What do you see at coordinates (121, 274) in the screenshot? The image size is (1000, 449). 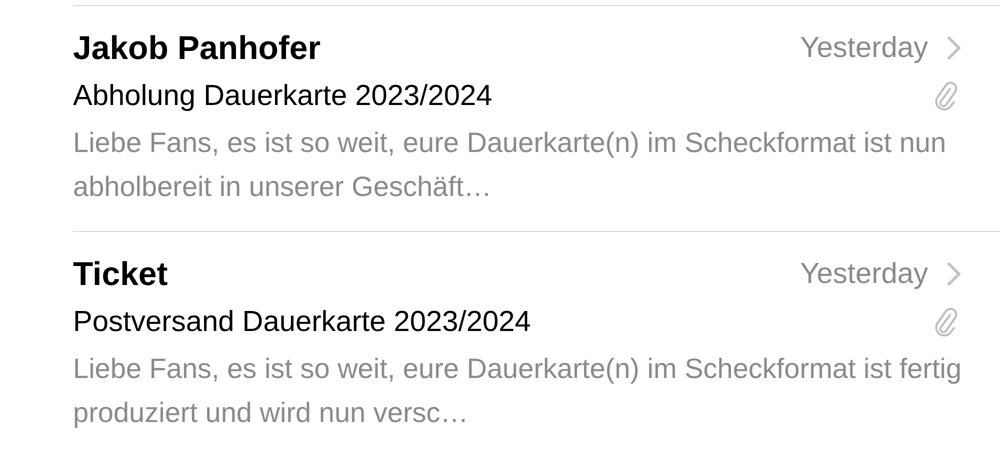 I see `sender-name: Ticket` at bounding box center [121, 274].